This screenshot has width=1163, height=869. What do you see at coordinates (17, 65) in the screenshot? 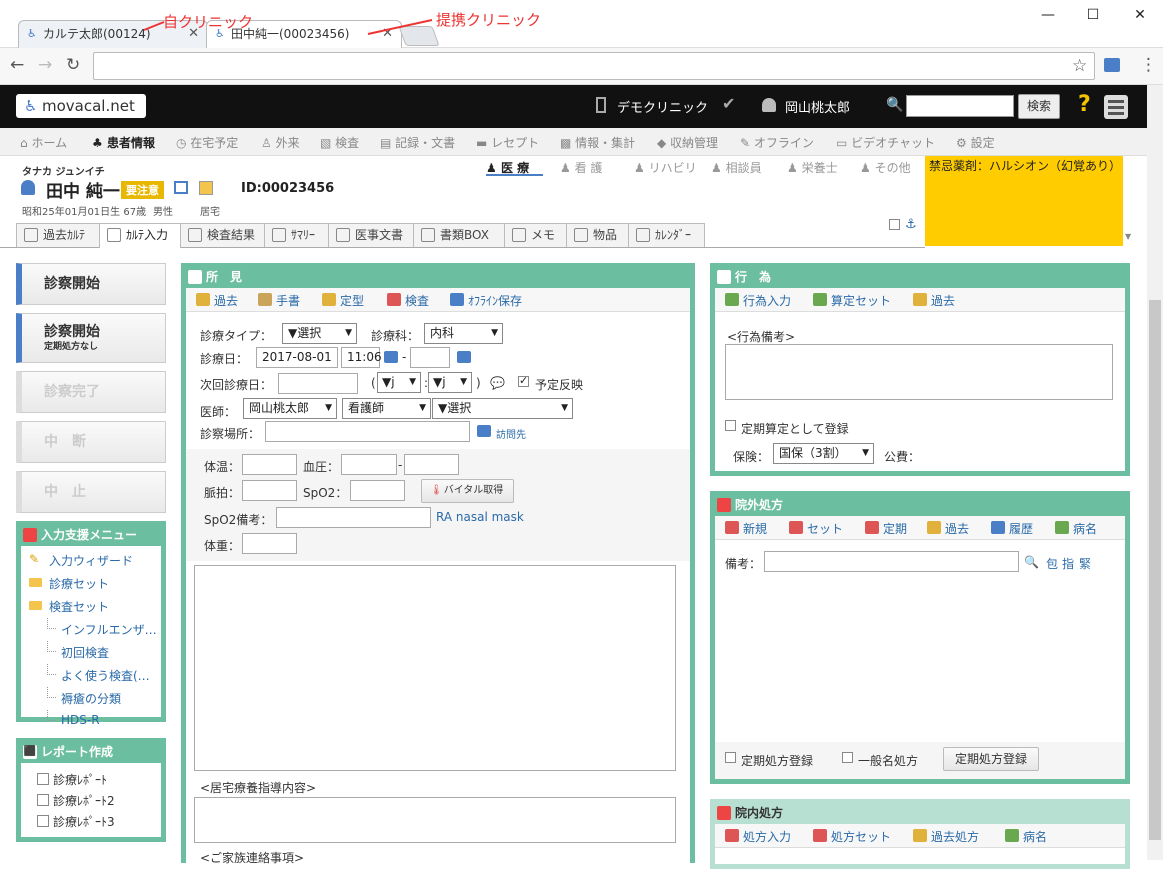
I see `back-icon: ←` at bounding box center [17, 65].